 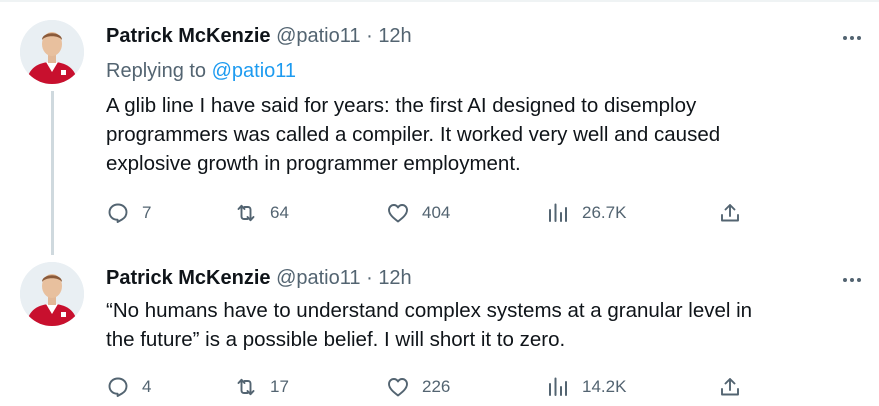 What do you see at coordinates (439, 1) in the screenshot?
I see `top-divider` at bounding box center [439, 1].